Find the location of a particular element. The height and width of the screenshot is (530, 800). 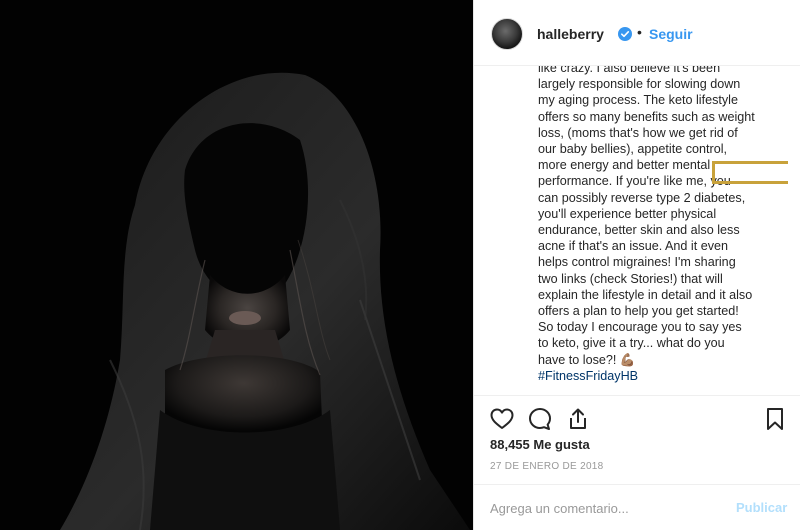

comment-icon is located at coordinates (540, 419).